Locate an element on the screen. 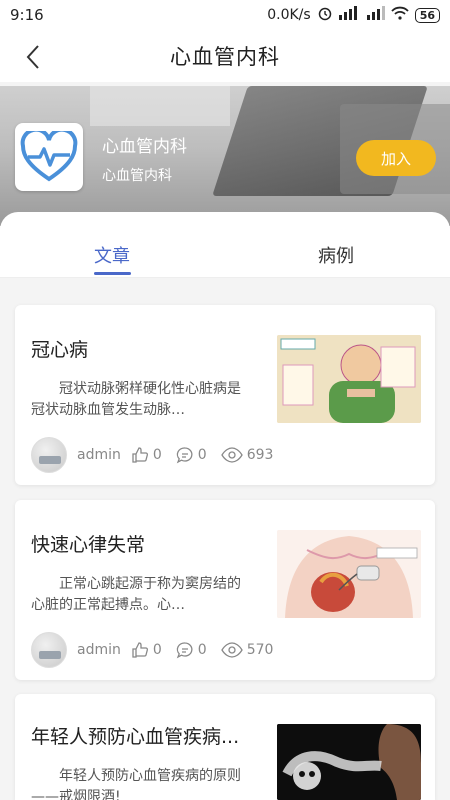 Image resolution: width=450 pixels, height=800 pixels. status-bar: 9:16 0.0K/s 56 is located at coordinates (225, 15).